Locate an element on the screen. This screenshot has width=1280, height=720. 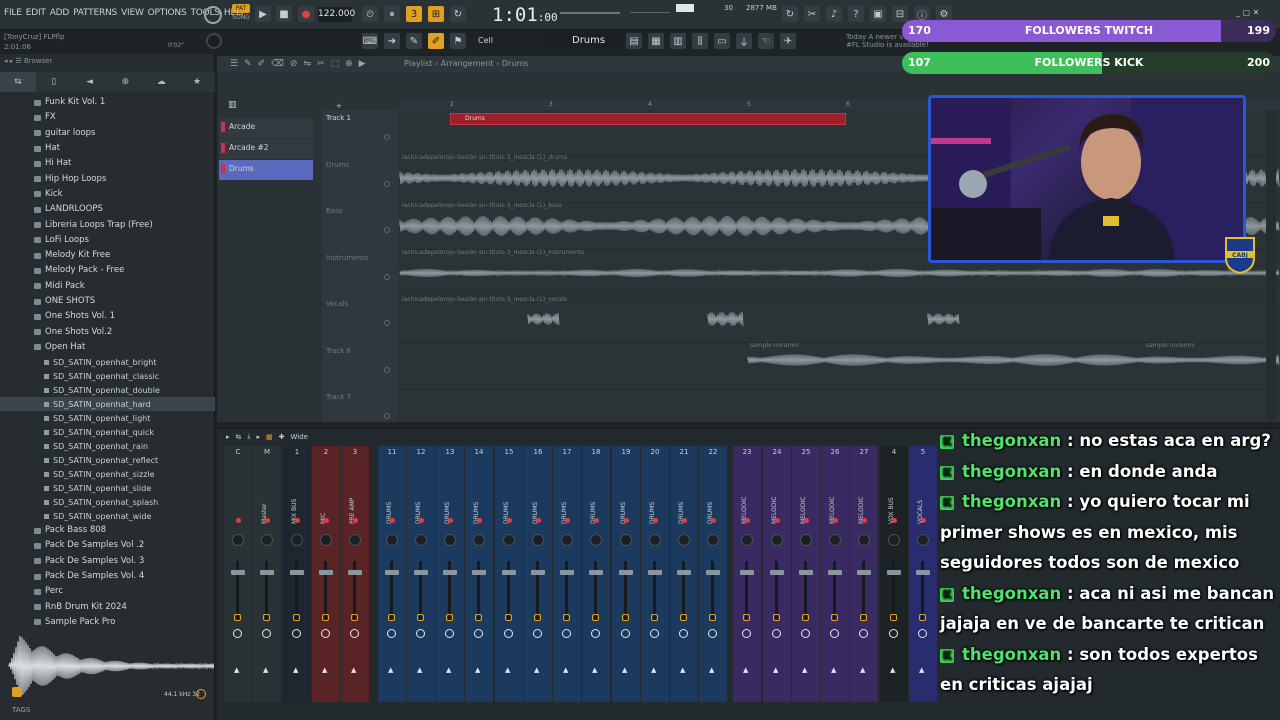
track-header: Drums is located at coordinates (360, 180).